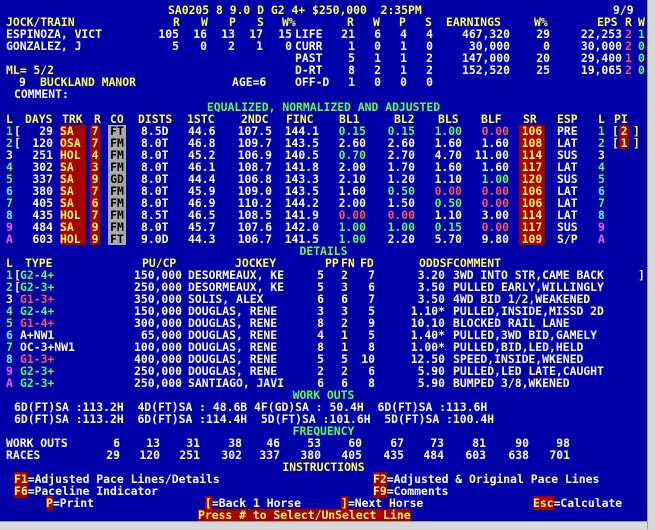  Describe the element at coordinates (231, 455) in the screenshot. I see `freq-race-value: 302` at that location.